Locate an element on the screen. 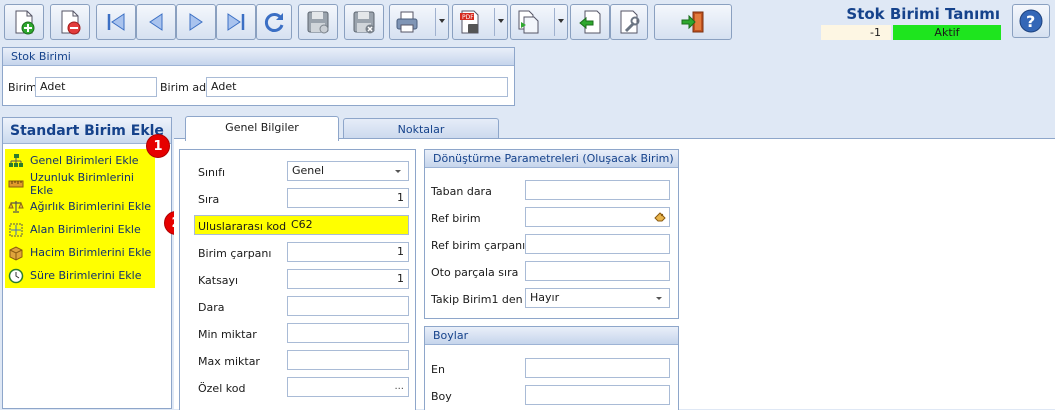 This screenshot has width=1055, height=410. sinifi-value: Genel is located at coordinates (308, 170).